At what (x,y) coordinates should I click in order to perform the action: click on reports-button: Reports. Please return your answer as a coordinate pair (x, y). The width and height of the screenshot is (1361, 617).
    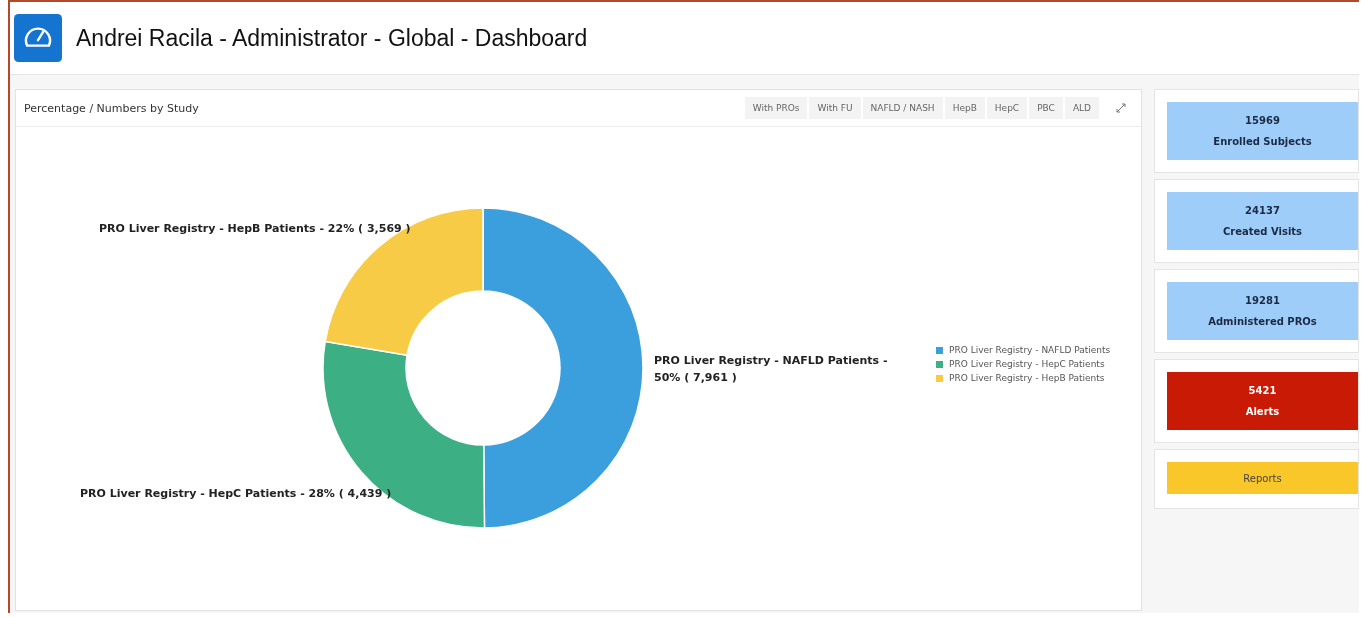
    Looking at the image, I should click on (1262, 478).